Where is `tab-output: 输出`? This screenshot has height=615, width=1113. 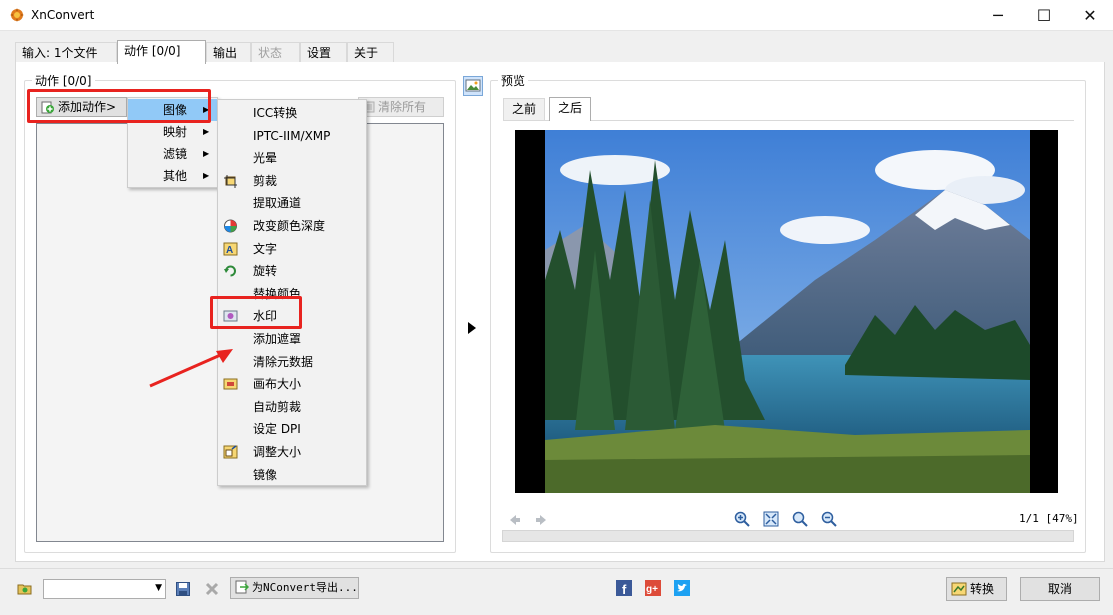 tab-output: 输出 is located at coordinates (228, 52).